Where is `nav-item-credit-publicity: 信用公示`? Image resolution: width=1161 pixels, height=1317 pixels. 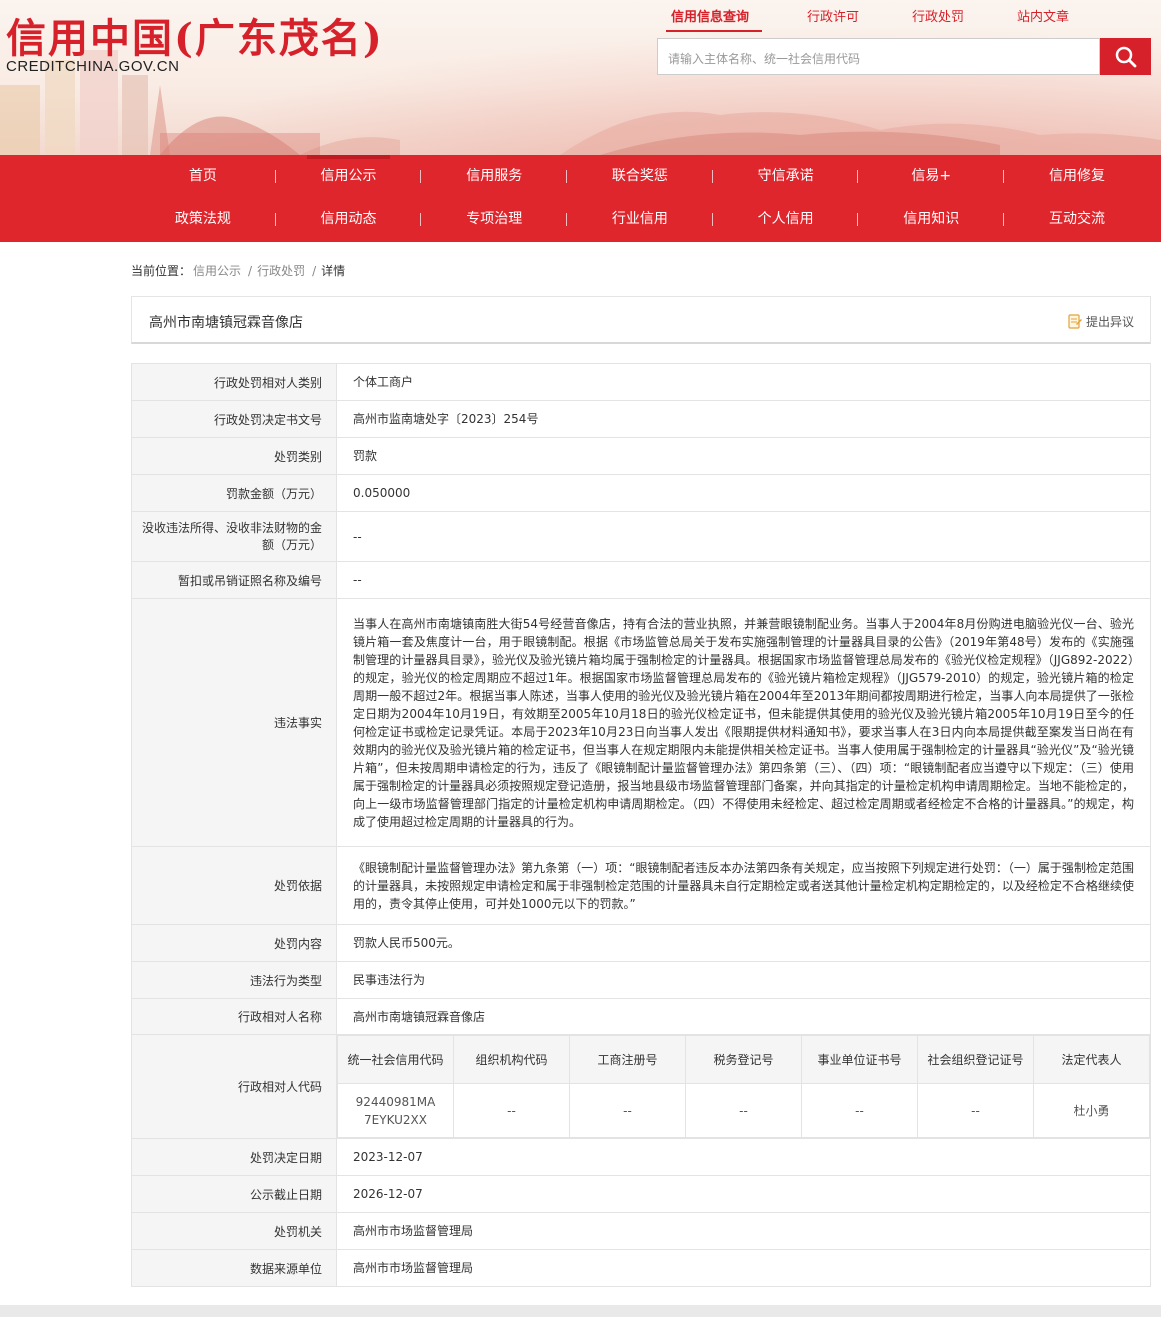
nav-item-credit-publicity: 信用公示 is located at coordinates (349, 176).